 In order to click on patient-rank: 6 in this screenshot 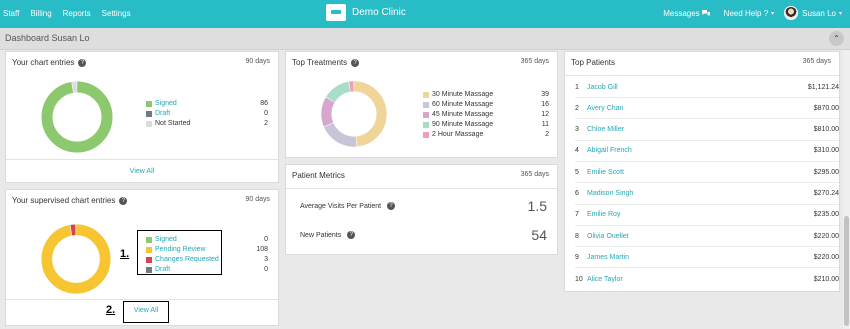, I will do `click(577, 193)`.